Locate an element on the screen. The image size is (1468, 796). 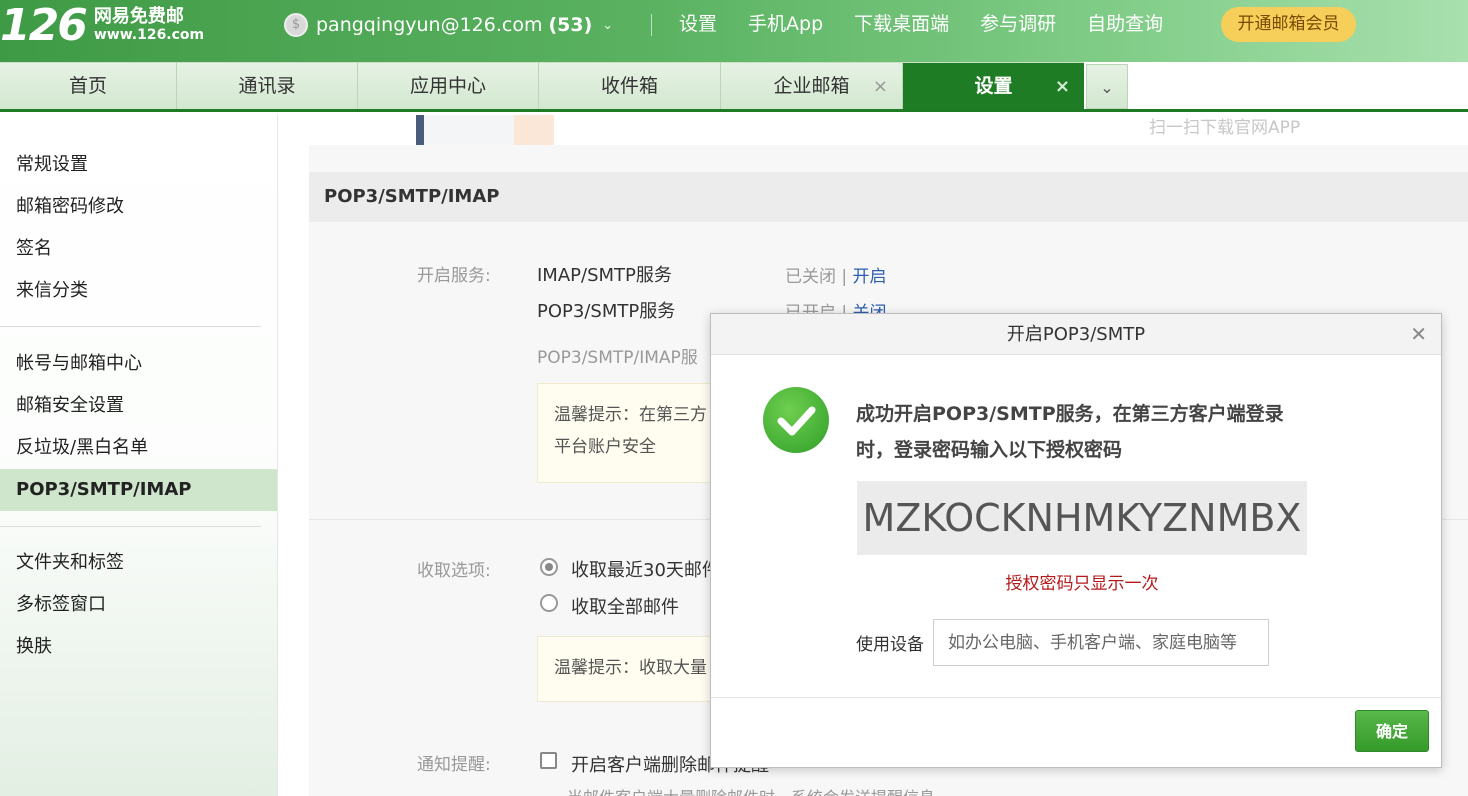
tab-label: 设置 is located at coordinates (993, 86).